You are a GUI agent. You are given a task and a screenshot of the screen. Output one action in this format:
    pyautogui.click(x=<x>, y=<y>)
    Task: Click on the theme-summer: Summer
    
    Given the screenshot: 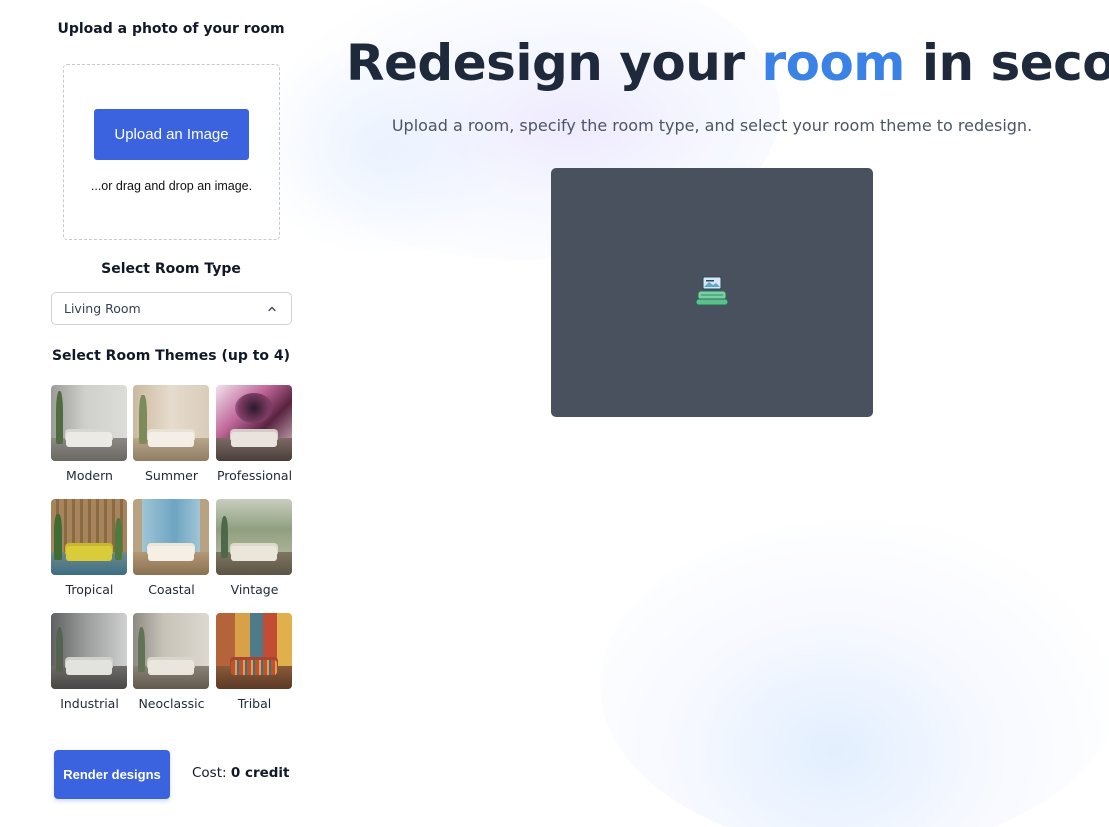 What is the action you would take?
    pyautogui.click(x=171, y=435)
    